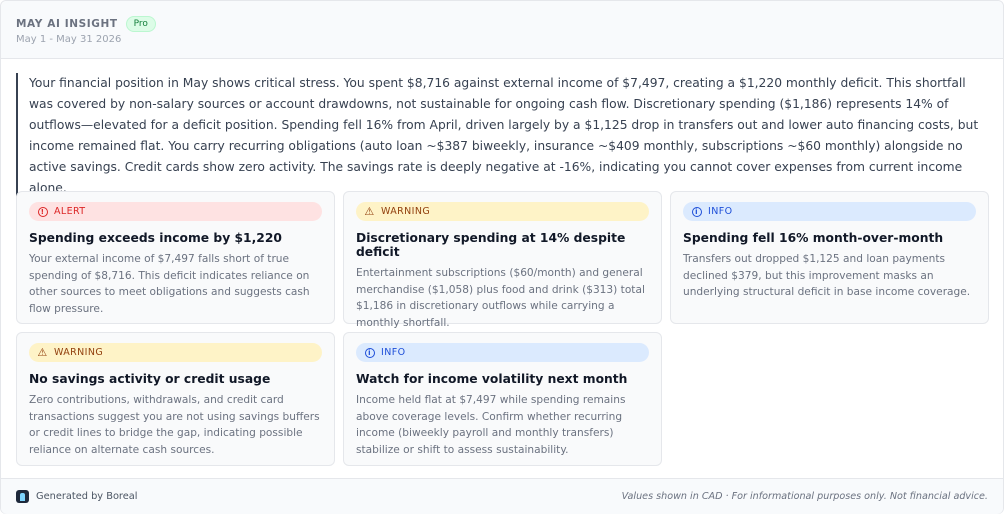 The height and width of the screenshot is (514, 1004). I want to click on title-row: MAY AI INSIGHT Pro, so click(86, 24).